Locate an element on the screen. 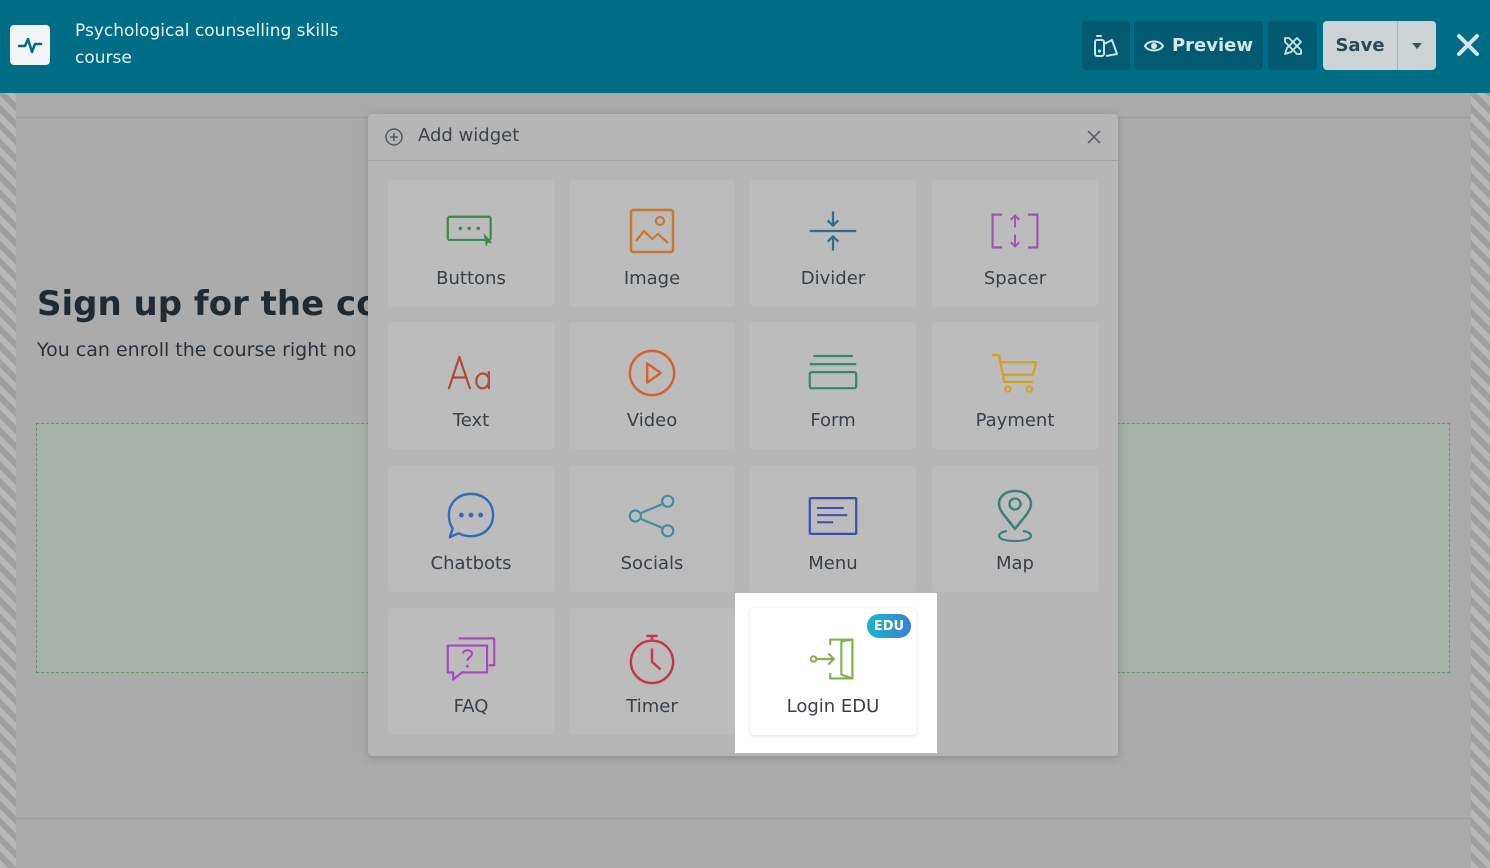  menu-icon is located at coordinates (833, 516).